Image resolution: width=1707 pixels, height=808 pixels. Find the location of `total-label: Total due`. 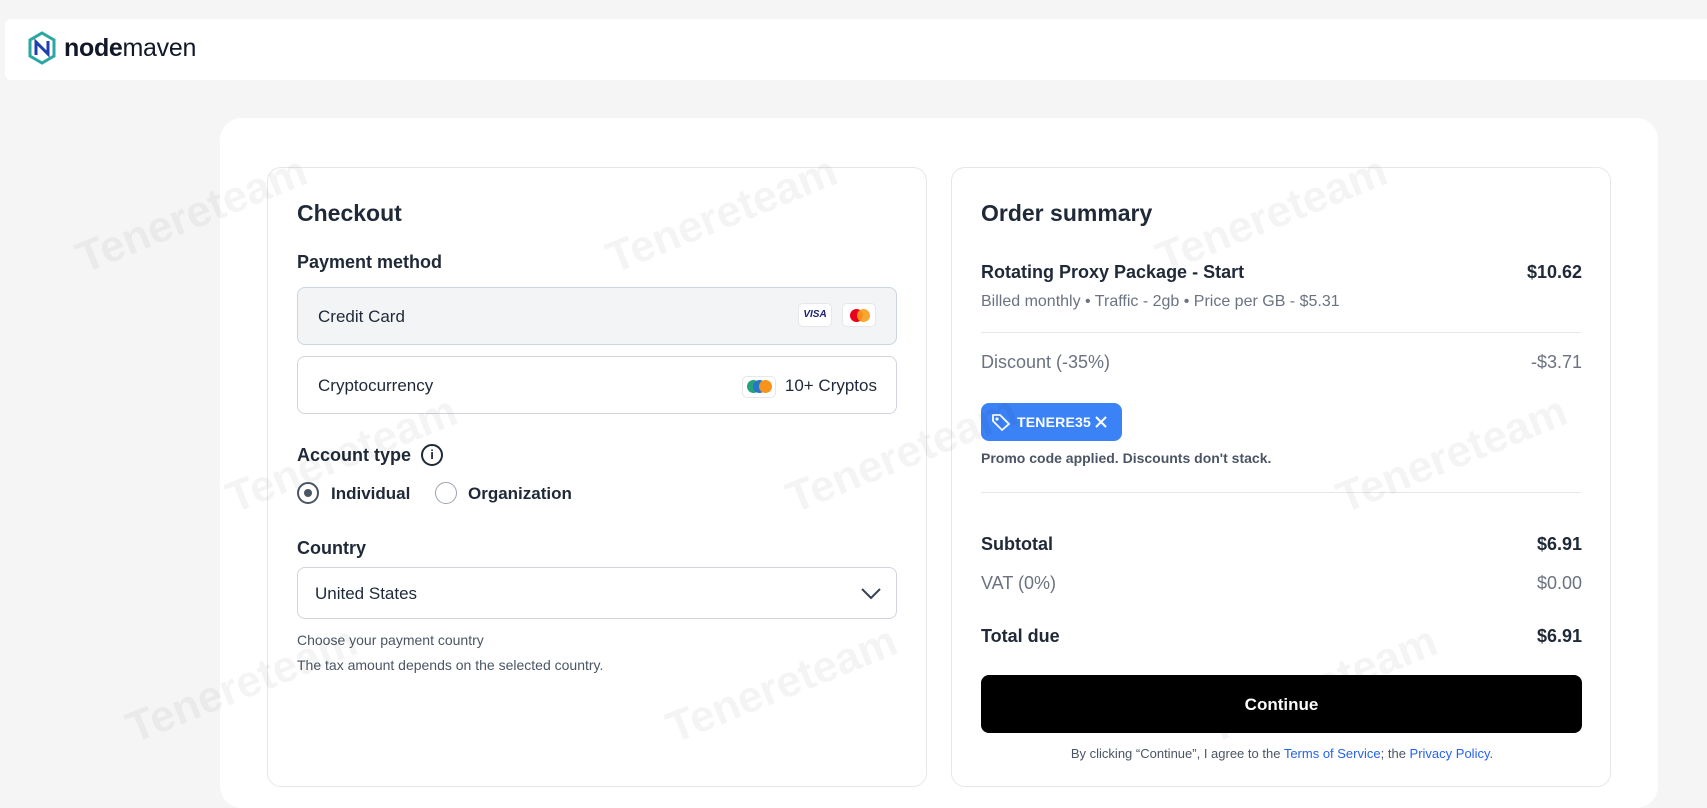

total-label: Total due is located at coordinates (1020, 636).